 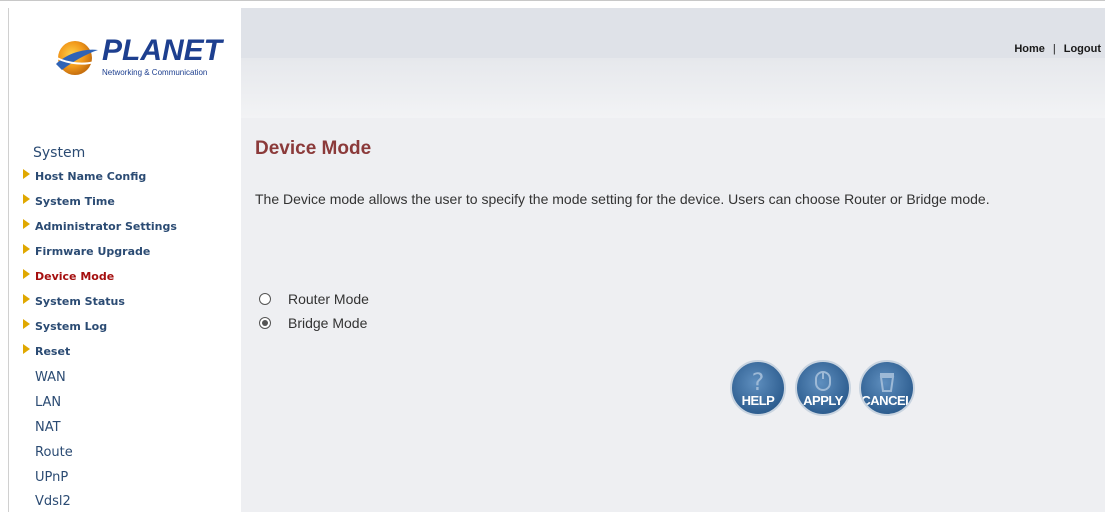 What do you see at coordinates (155, 72) in the screenshot?
I see `brand-tagline: Networking & Communication` at bounding box center [155, 72].